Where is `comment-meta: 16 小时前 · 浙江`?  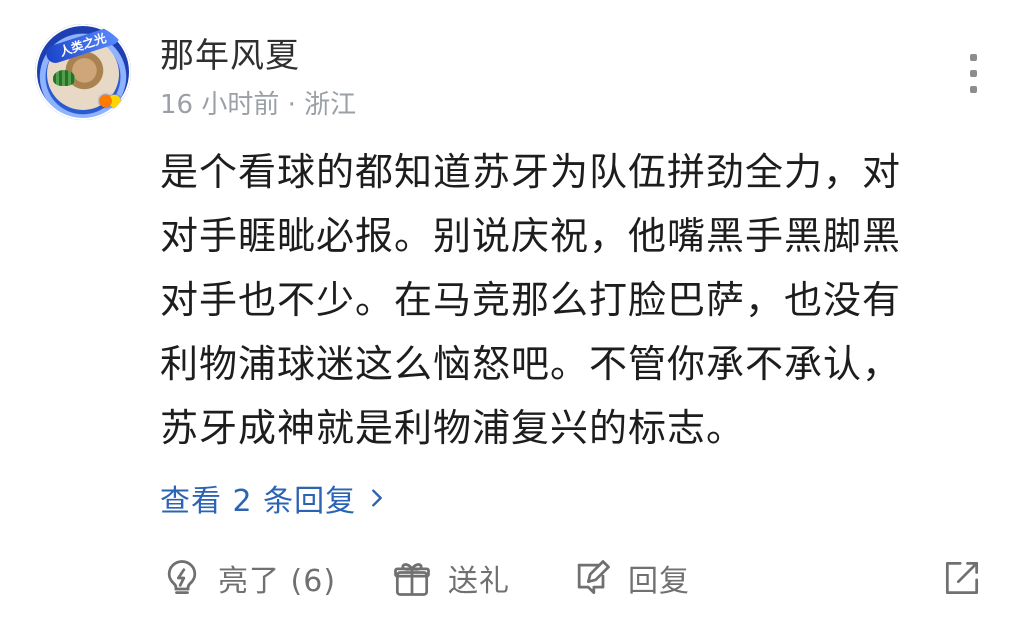
comment-meta: 16 小时前 · 浙江 is located at coordinates (258, 105).